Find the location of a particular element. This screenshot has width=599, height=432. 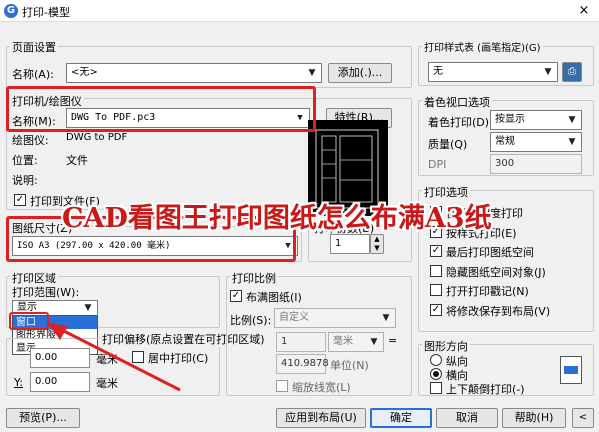

page-setup-name-label: 名称(A): is located at coordinates (33, 74).